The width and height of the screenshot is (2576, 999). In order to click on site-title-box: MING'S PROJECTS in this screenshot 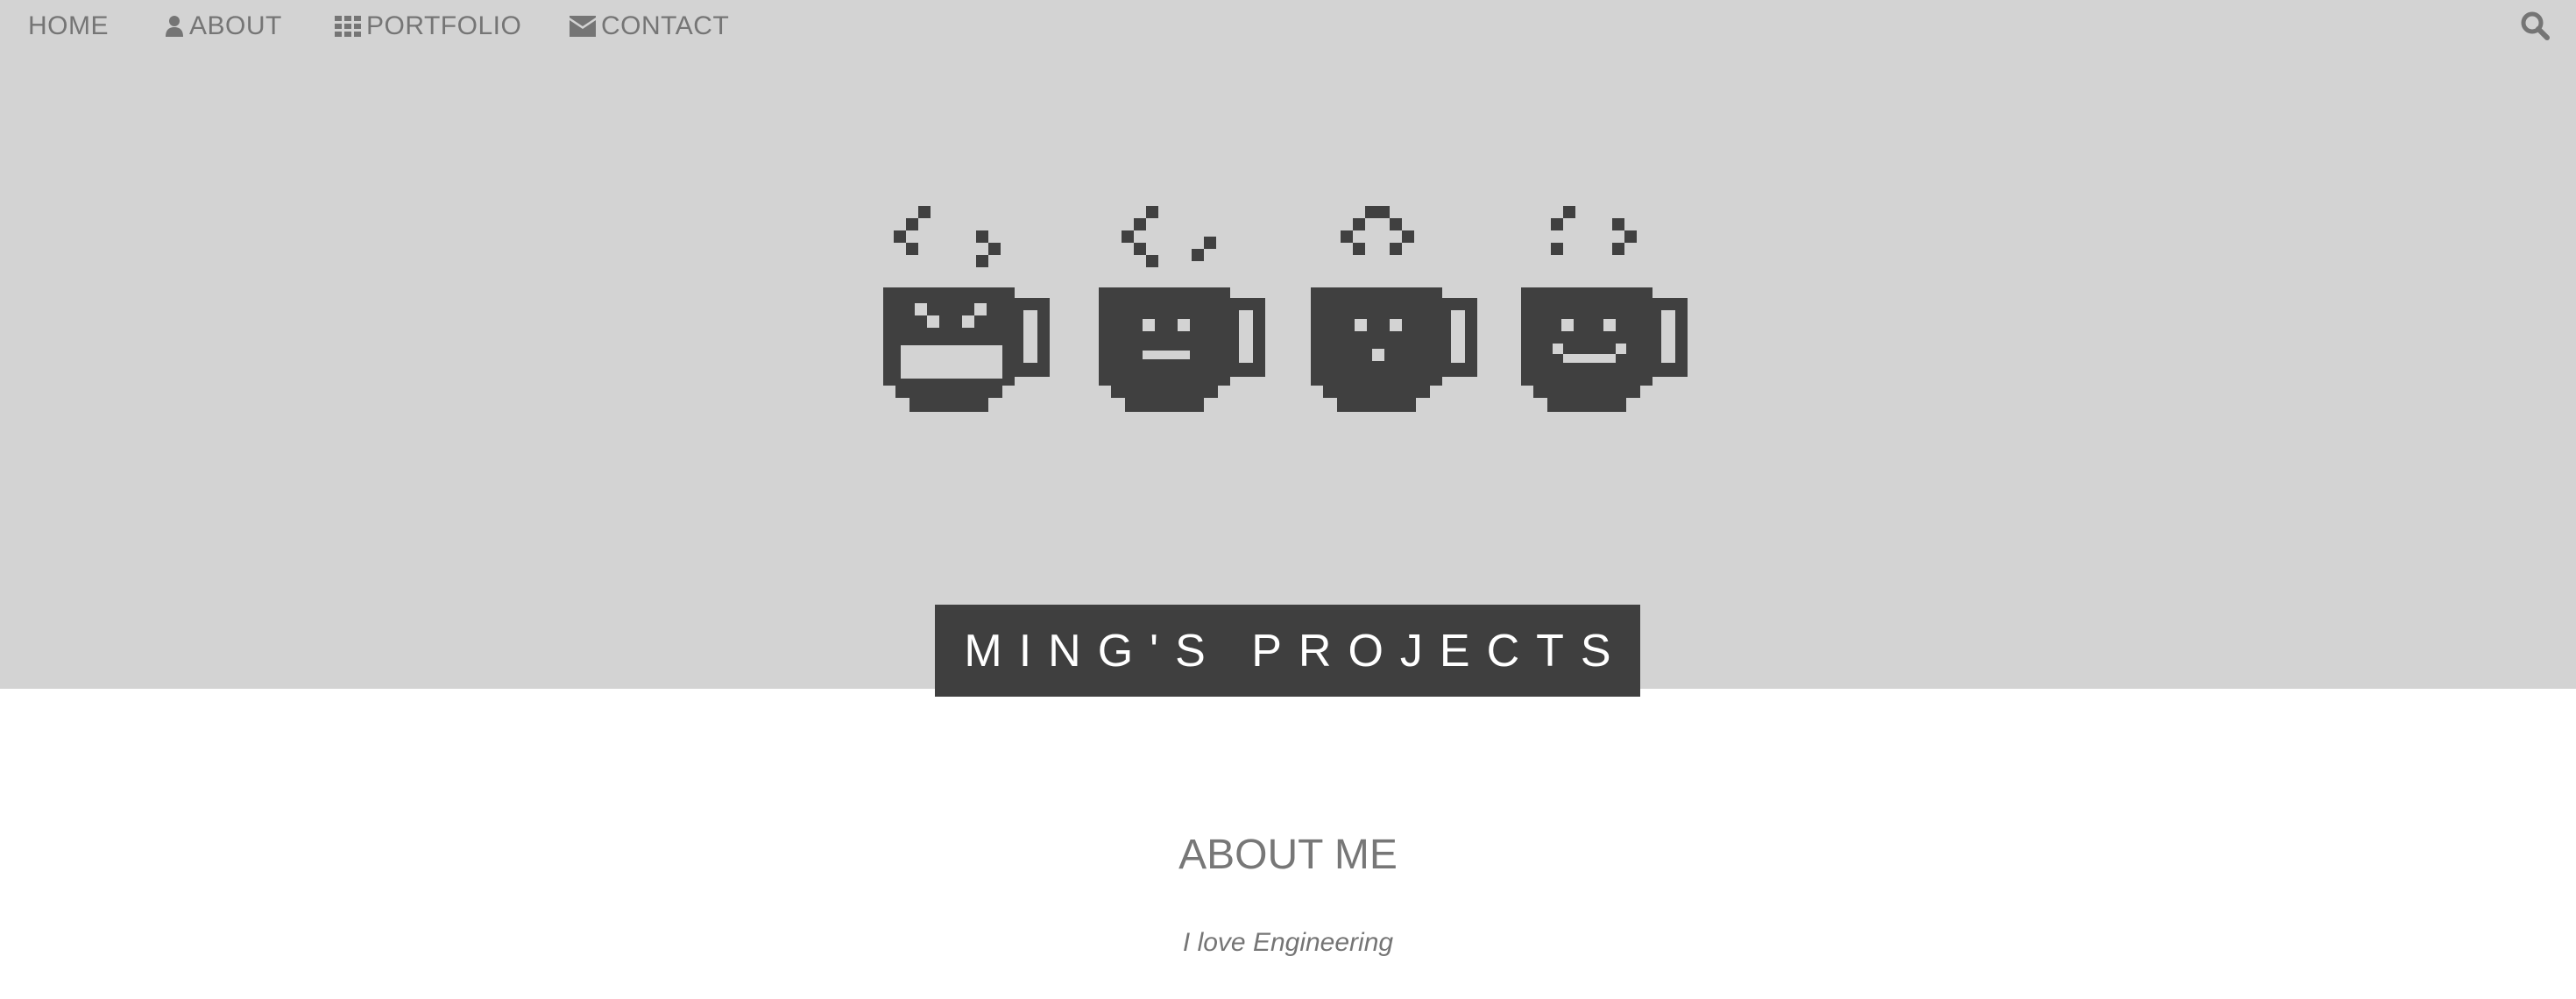, I will do `click(1287, 651)`.